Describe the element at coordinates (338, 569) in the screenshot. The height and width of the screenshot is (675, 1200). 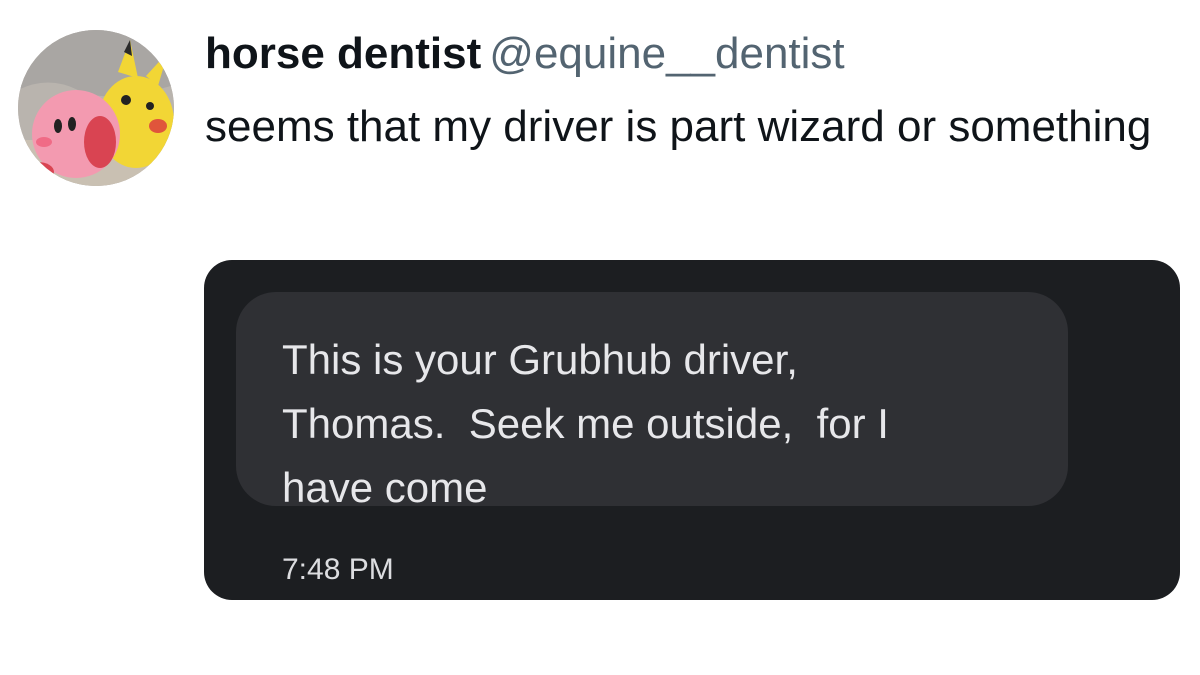
I see `message-timestamp: 7:48 PM` at that location.